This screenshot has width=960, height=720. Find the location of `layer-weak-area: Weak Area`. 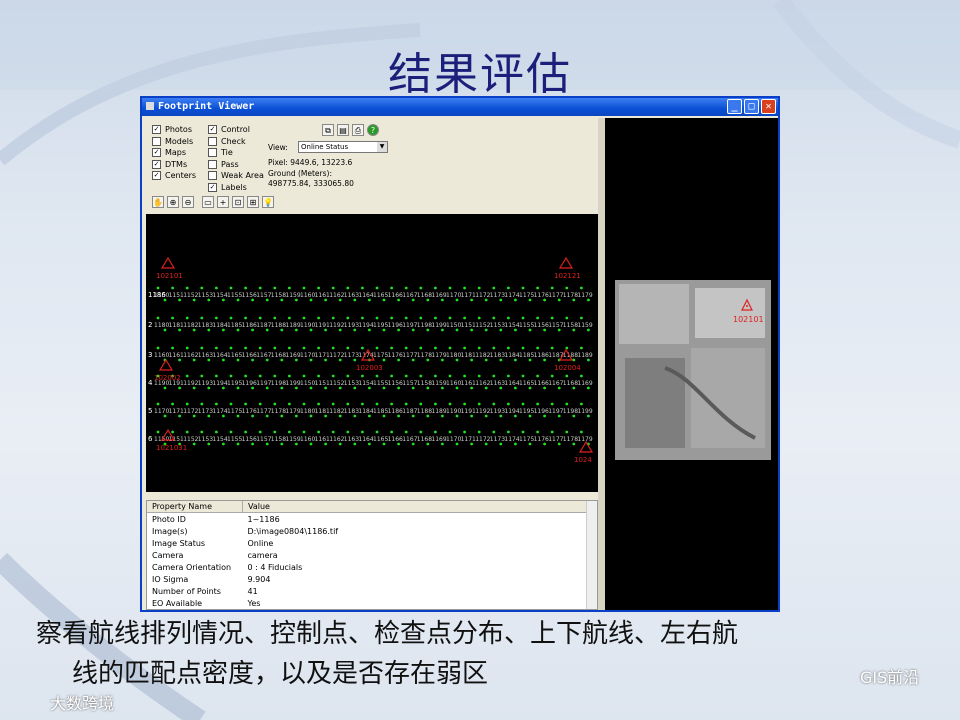

layer-weak-area: Weak Area is located at coordinates (236, 176).